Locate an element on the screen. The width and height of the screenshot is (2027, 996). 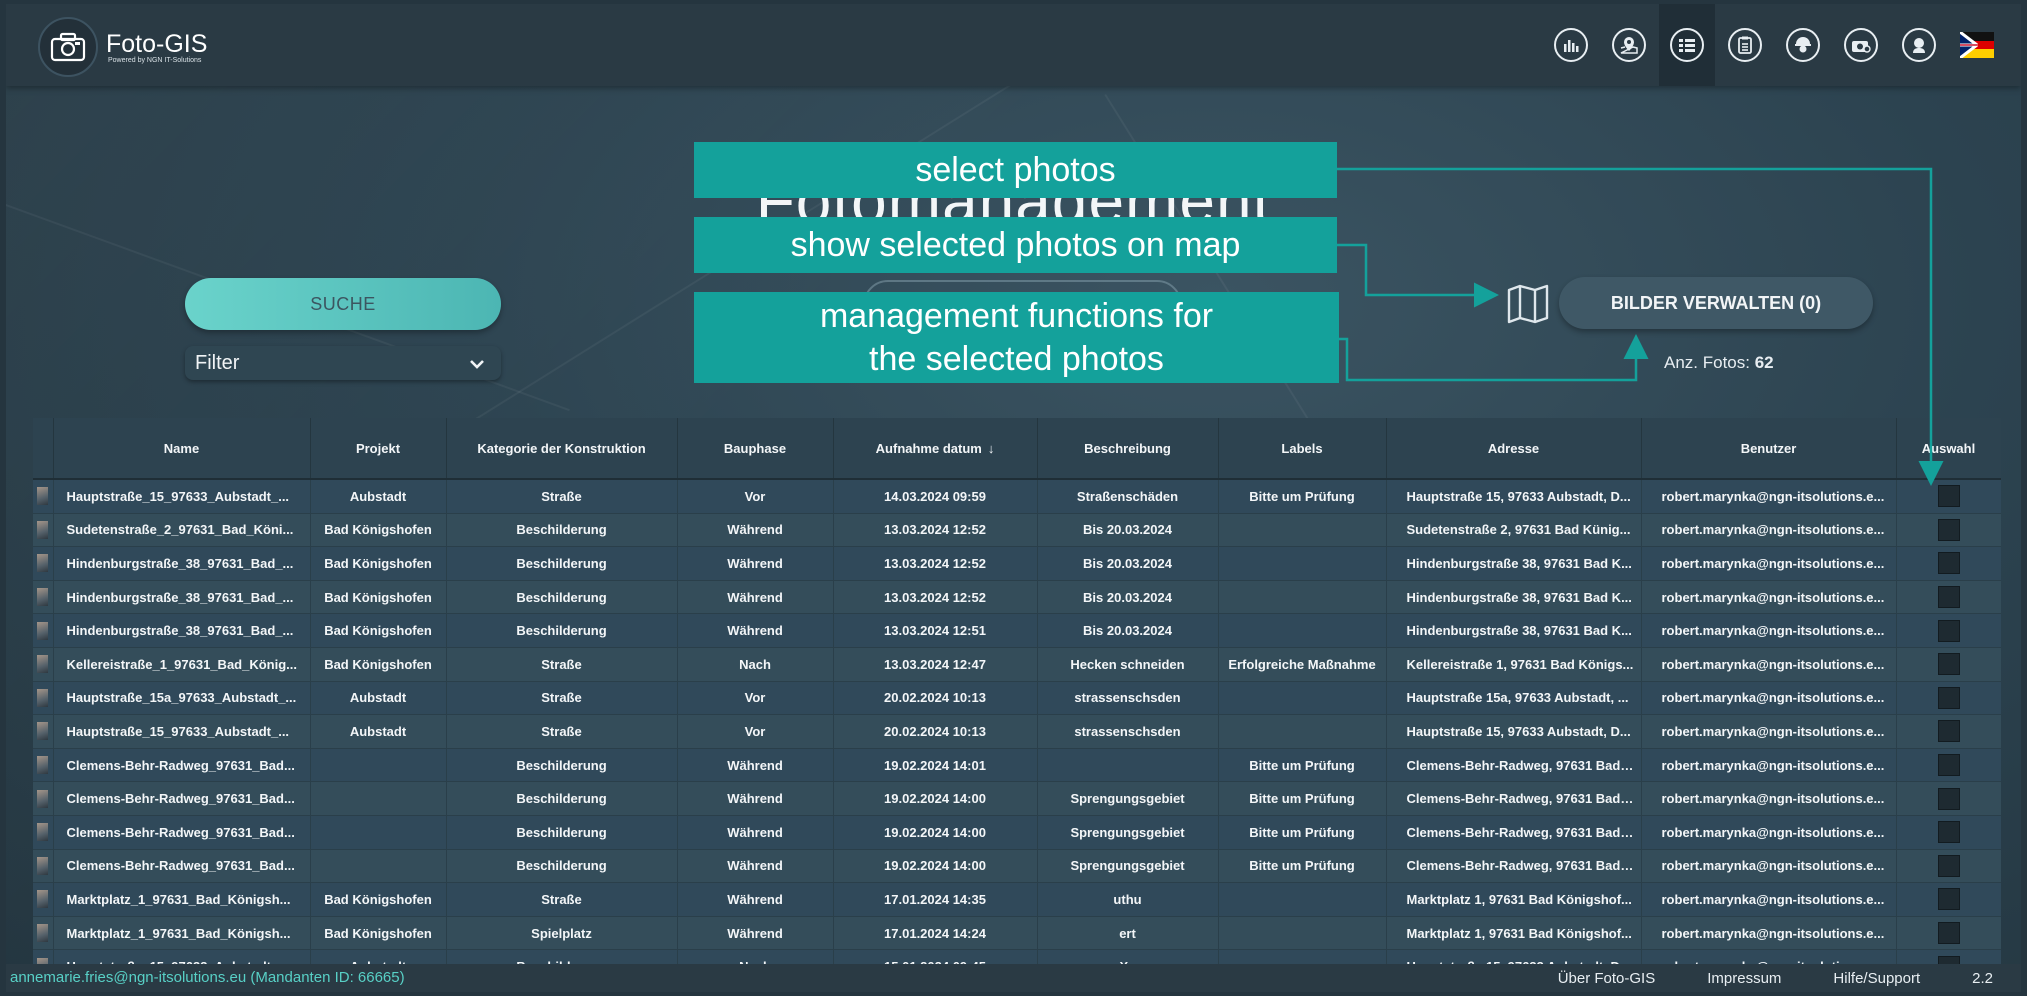
nav-camera-settings is located at coordinates (1861, 45).